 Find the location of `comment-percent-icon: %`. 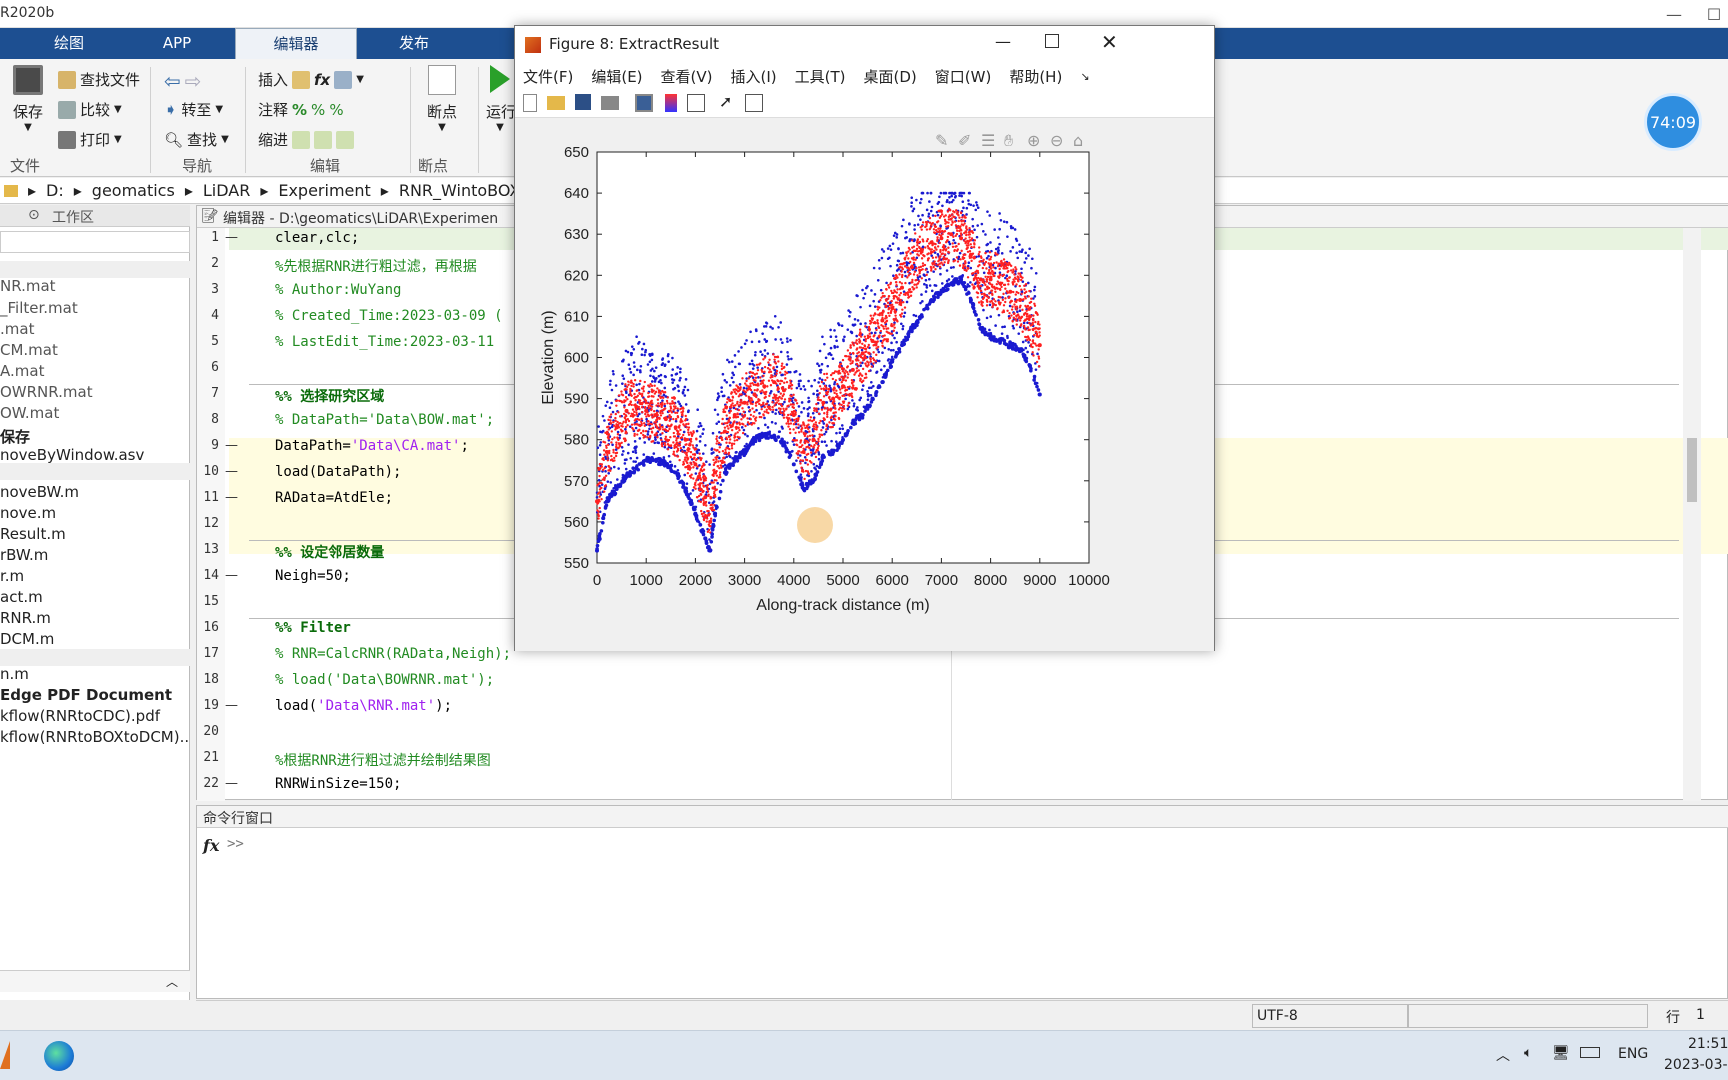

comment-percent-icon: % is located at coordinates (299, 110).